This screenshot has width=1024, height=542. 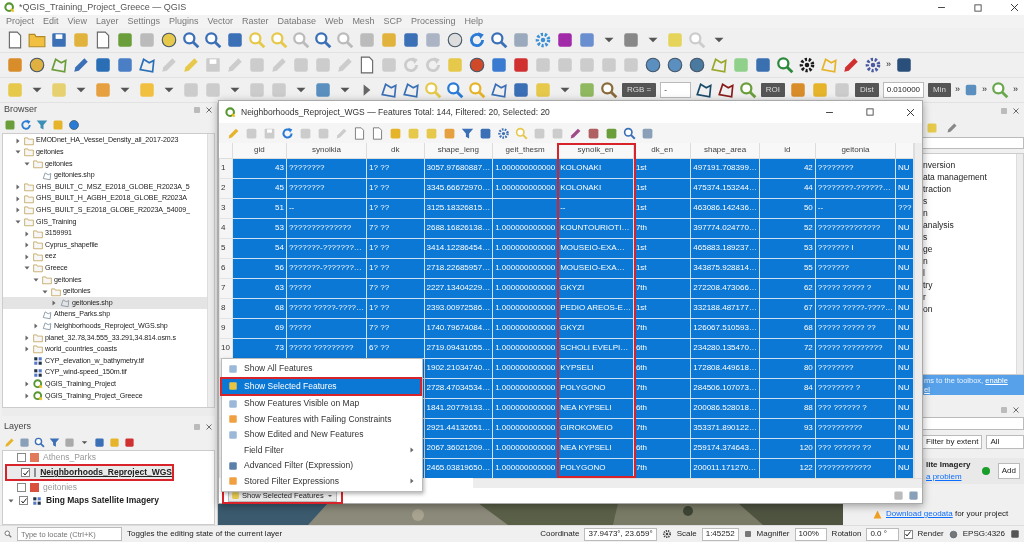 What do you see at coordinates (983, 534) in the screenshot?
I see `crs-button: EPSG:4326` at bounding box center [983, 534].